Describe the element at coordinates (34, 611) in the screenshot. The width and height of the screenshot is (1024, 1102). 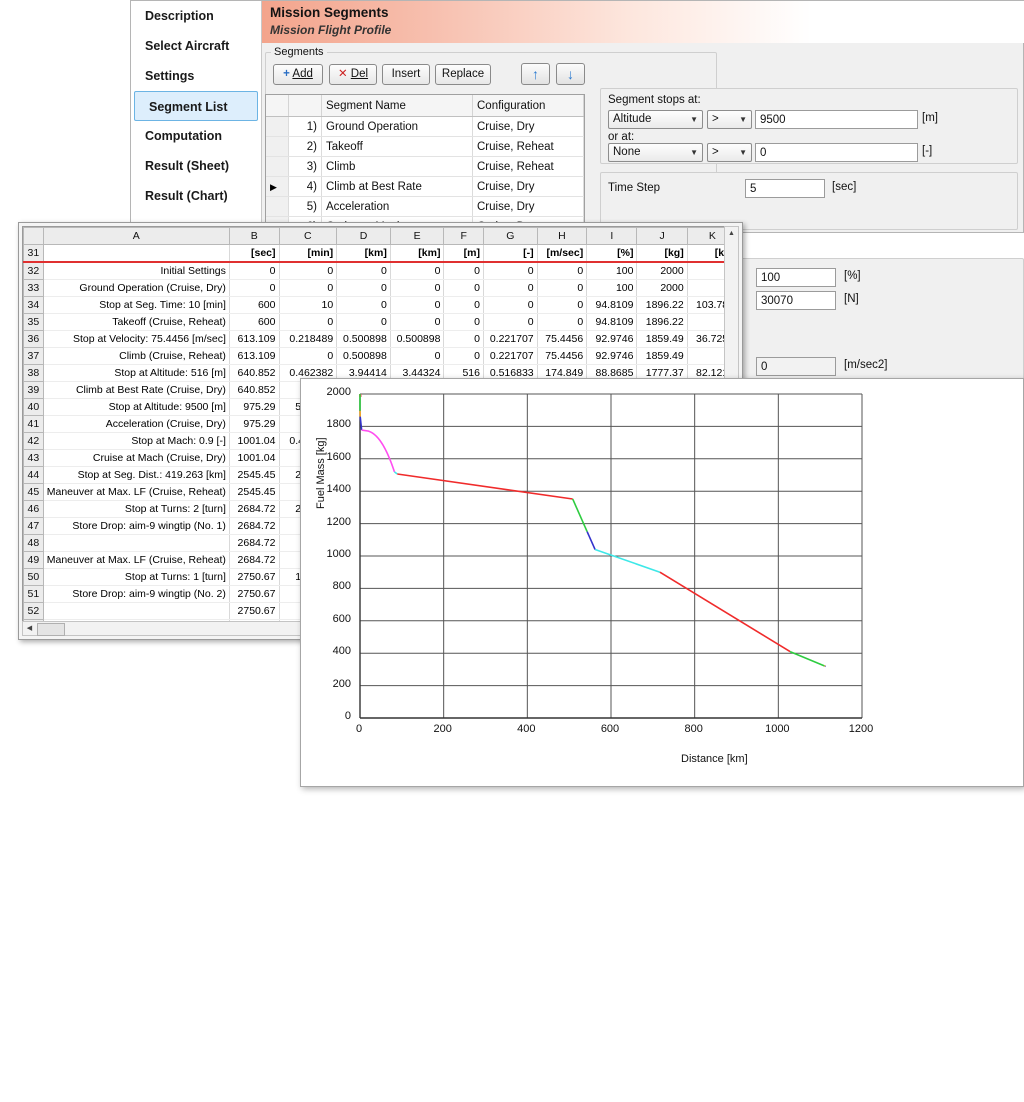
I see `row-header: 52` at that location.